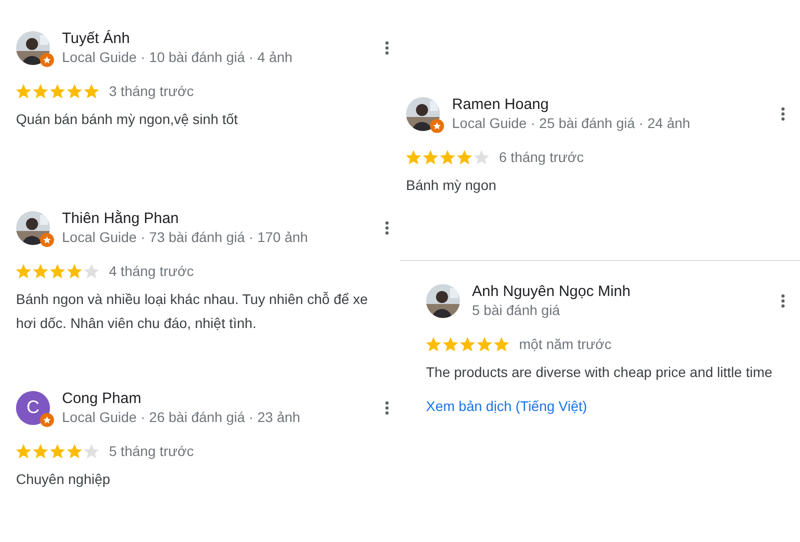  I want to click on review-text: The products are diverse with cheap price and little time, so click(600, 372).